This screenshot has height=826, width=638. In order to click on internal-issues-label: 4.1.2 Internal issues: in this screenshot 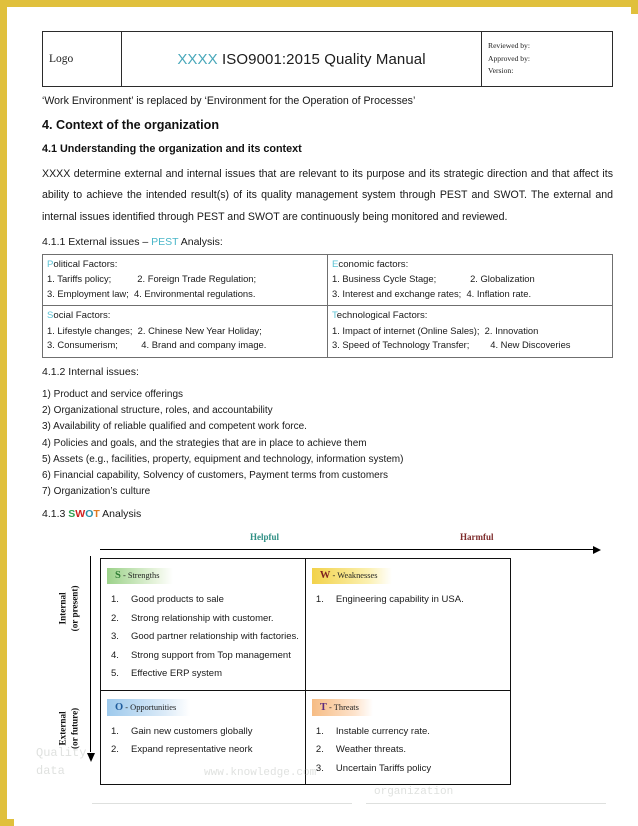, I will do `click(90, 371)`.